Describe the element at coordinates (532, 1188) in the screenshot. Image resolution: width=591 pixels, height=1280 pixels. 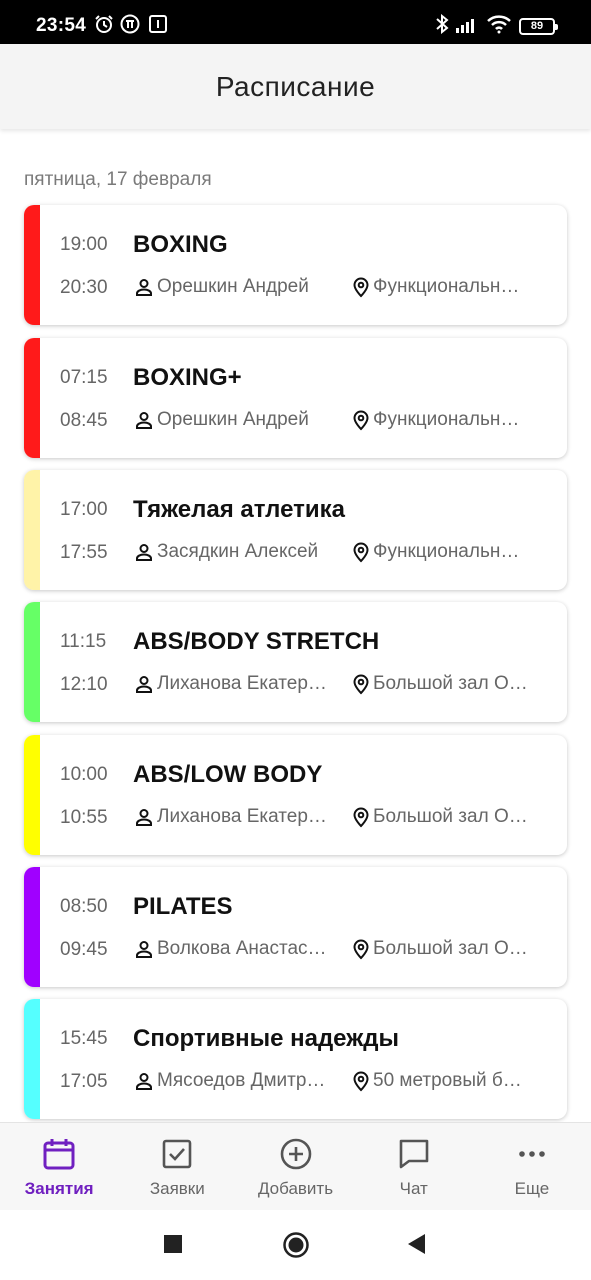
I see `nav-label: Еще` at that location.